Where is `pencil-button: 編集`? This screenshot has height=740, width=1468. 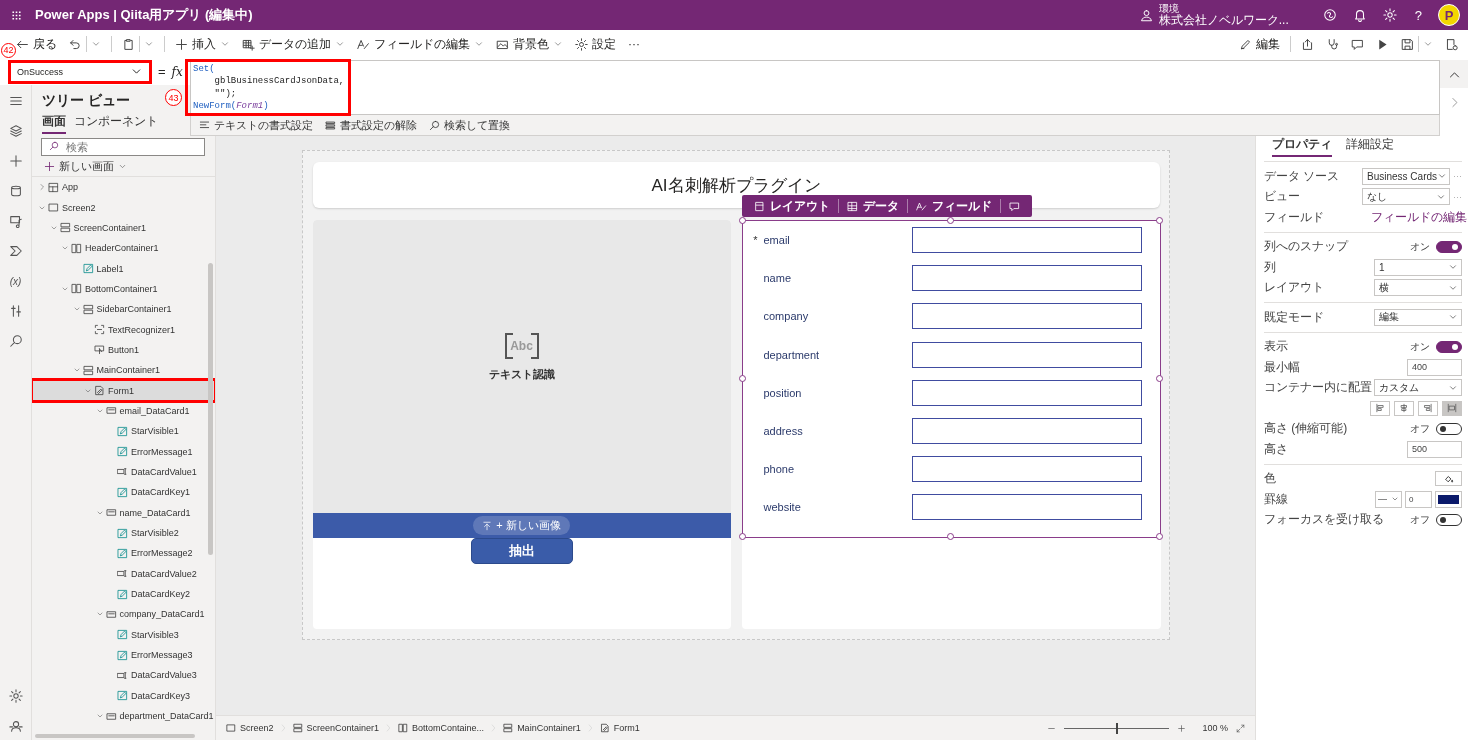
pencil-button: 編集 is located at coordinates (1259, 44).